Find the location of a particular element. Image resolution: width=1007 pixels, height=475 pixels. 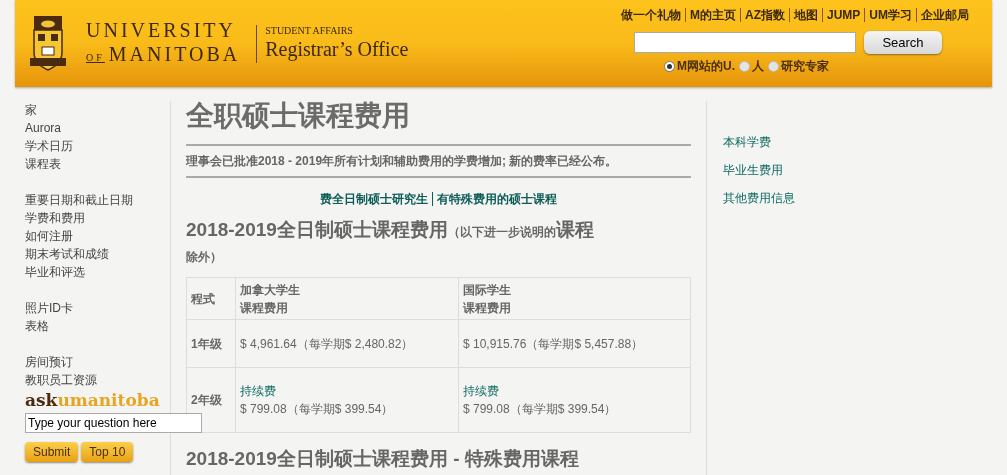

fee-info-link: 本科学费 is located at coordinates (759, 142).